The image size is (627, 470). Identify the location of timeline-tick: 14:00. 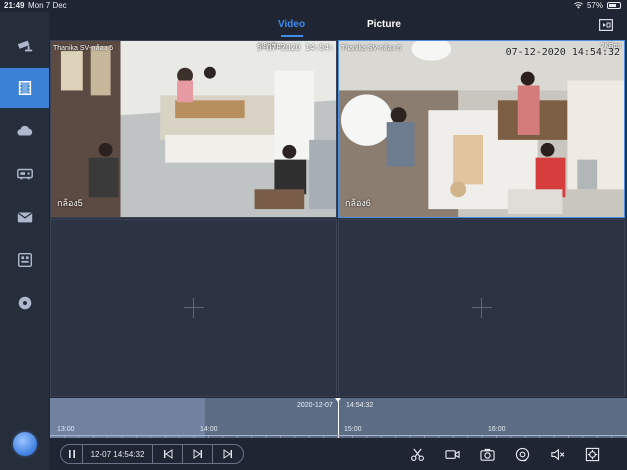
(209, 429).